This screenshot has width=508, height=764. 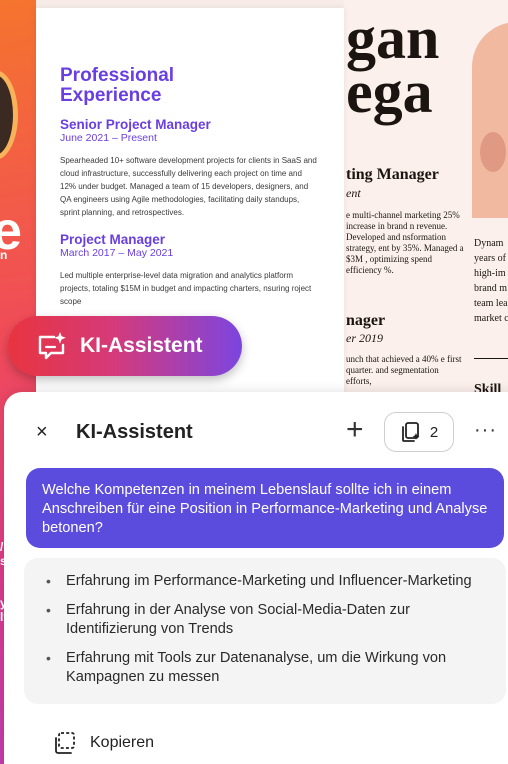 I want to click on new-chat-button: +, so click(x=355, y=430).